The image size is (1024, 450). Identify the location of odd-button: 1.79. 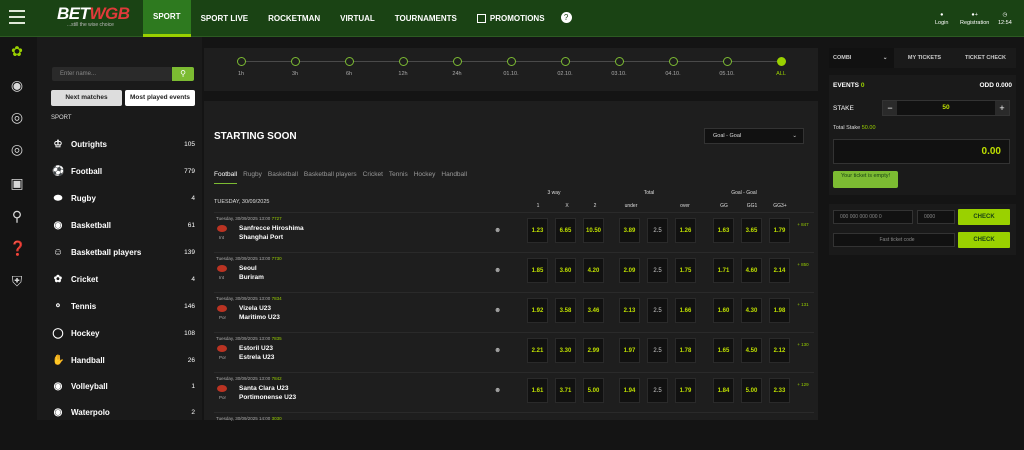
(685, 390).